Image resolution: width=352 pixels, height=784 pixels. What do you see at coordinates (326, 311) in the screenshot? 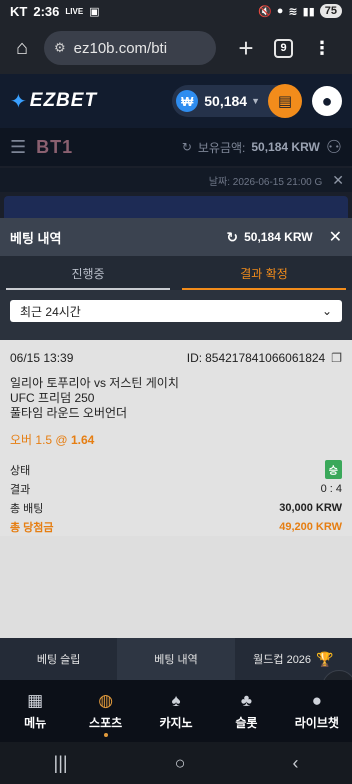
I see `chevron-down-icon: ⌄` at bounding box center [326, 311].